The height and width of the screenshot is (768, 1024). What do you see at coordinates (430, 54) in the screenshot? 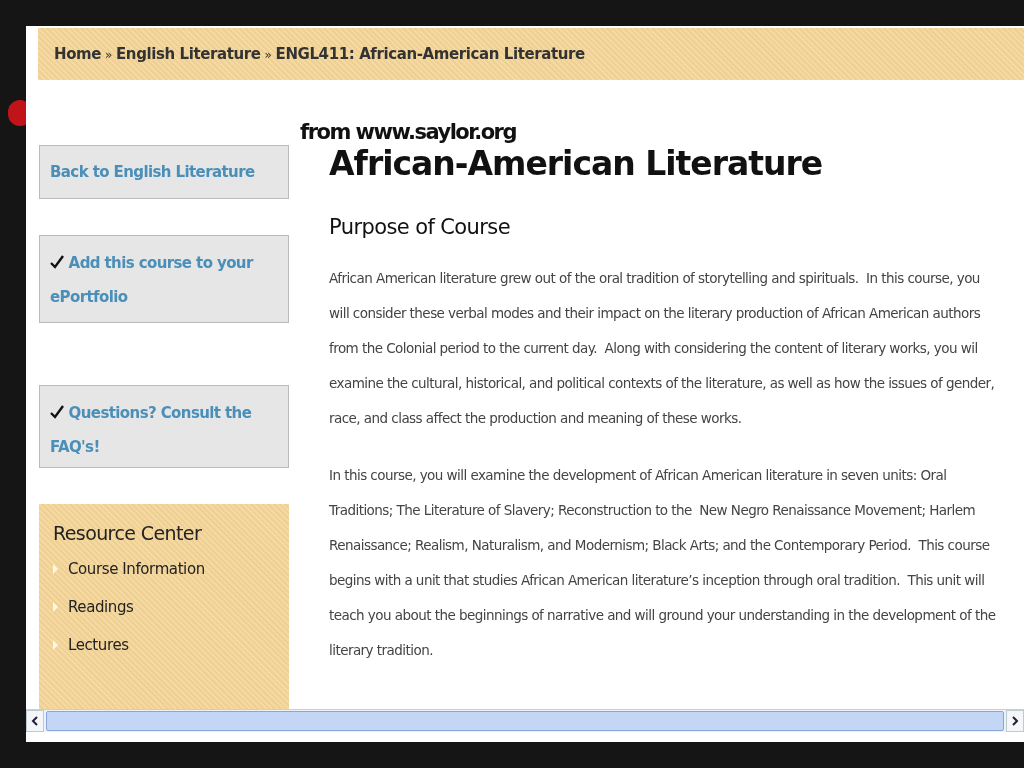
I see `breadcrumb-link: ENGL411: African-American Literature` at bounding box center [430, 54].